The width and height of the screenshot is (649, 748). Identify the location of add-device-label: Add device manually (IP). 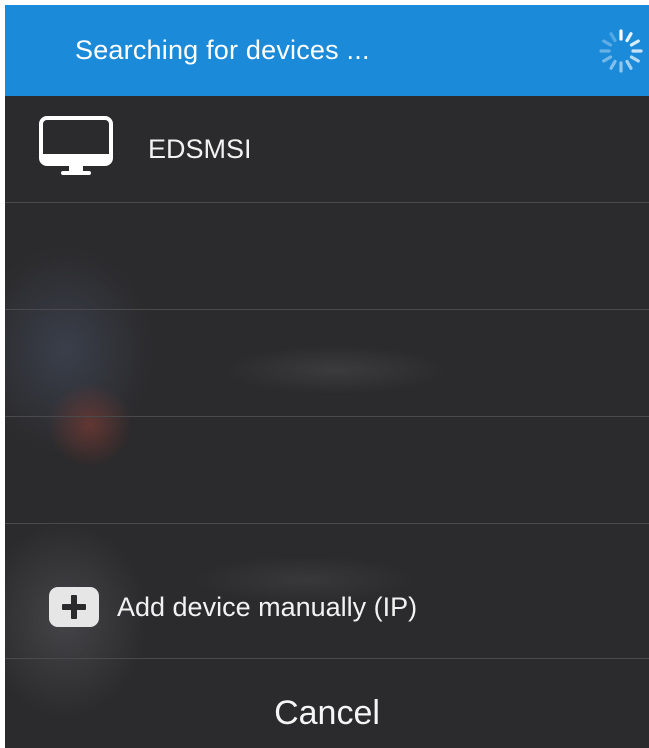
(267, 607).